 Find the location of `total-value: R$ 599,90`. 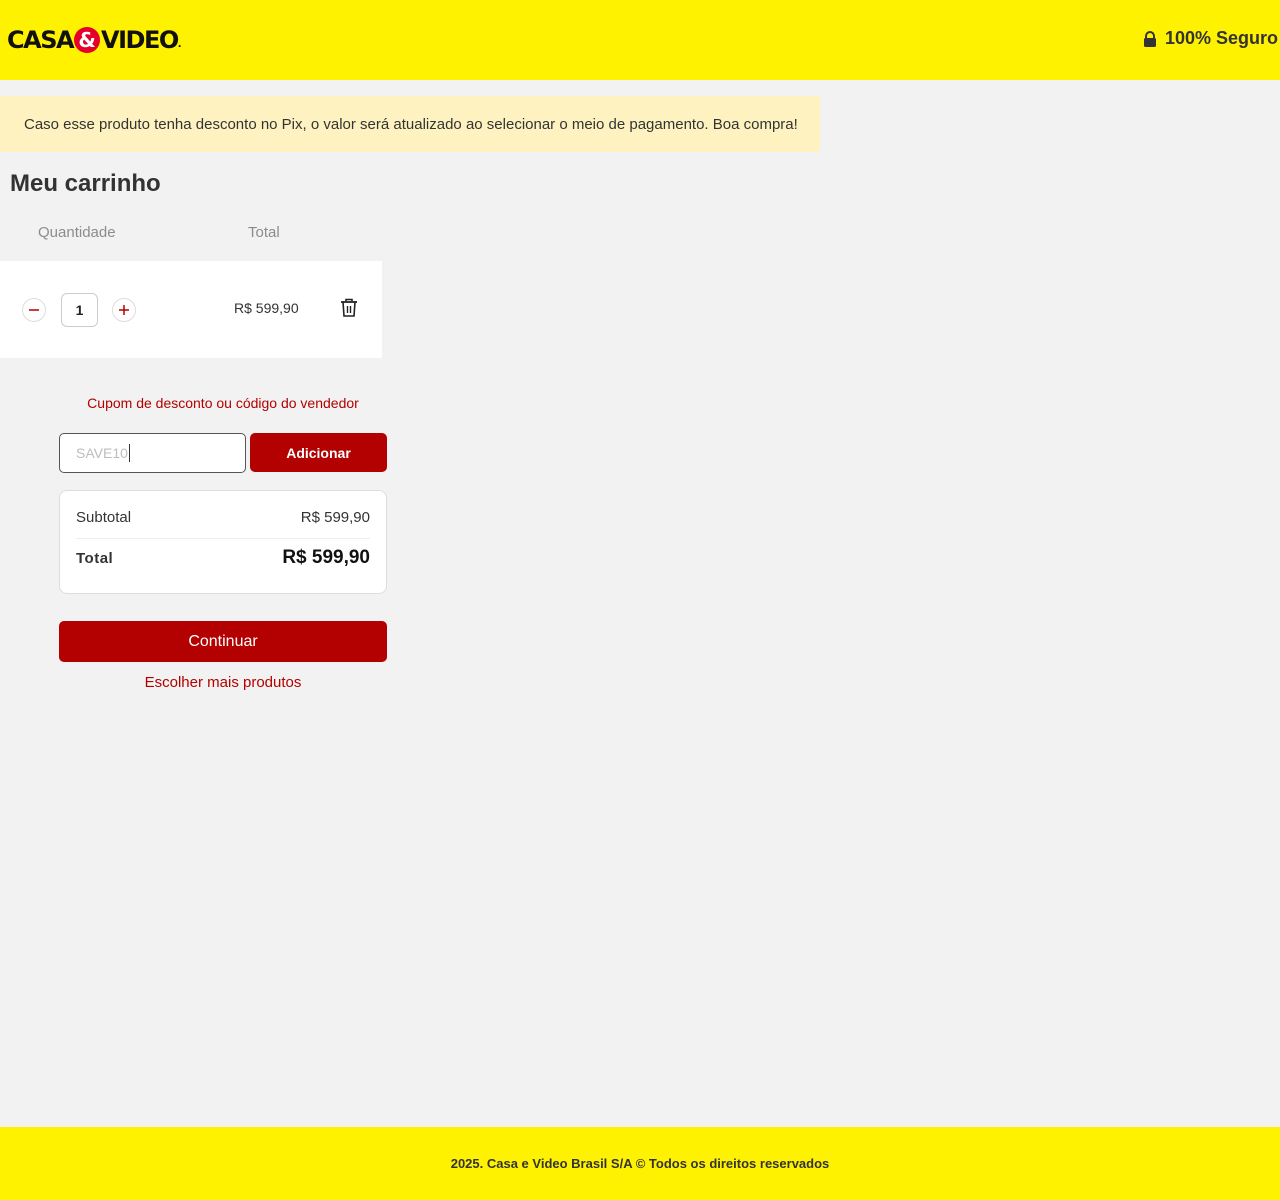

total-value: R$ 599,90 is located at coordinates (326, 557).